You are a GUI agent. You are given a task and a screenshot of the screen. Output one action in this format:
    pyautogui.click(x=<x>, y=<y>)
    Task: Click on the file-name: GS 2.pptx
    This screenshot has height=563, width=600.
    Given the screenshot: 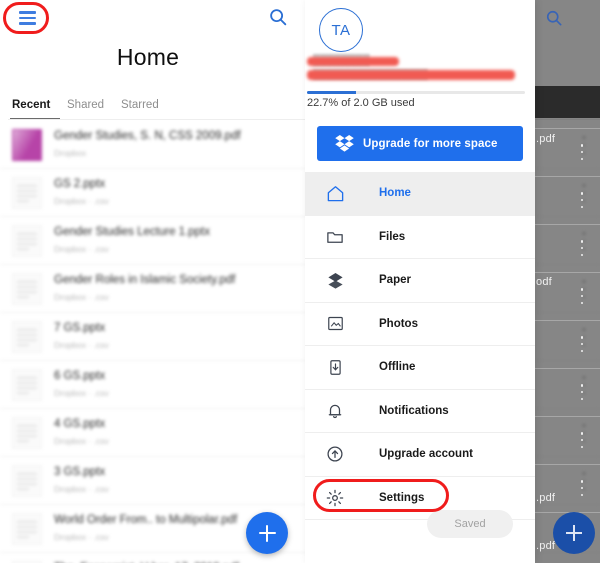 What is the action you would take?
    pyautogui.click(x=80, y=184)
    